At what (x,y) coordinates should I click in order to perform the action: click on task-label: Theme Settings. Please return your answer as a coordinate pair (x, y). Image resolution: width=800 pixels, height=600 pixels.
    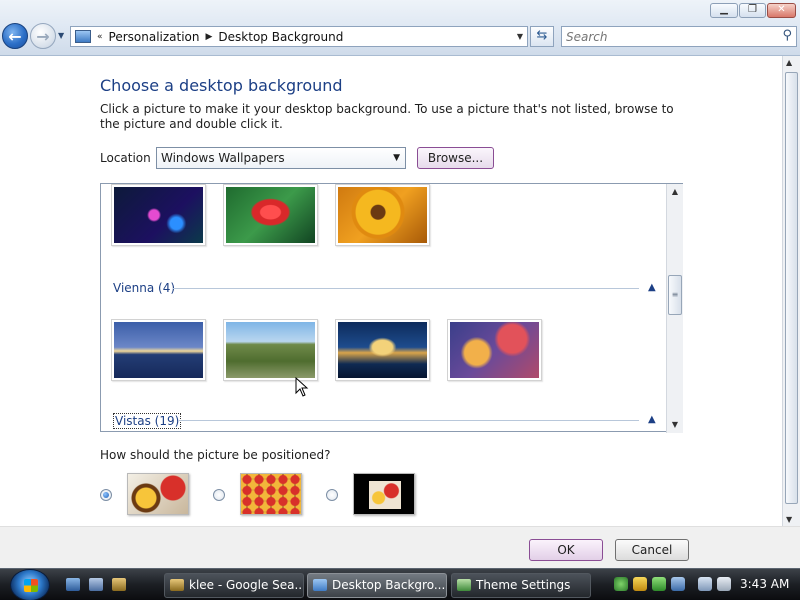
    Looking at the image, I should click on (523, 585).